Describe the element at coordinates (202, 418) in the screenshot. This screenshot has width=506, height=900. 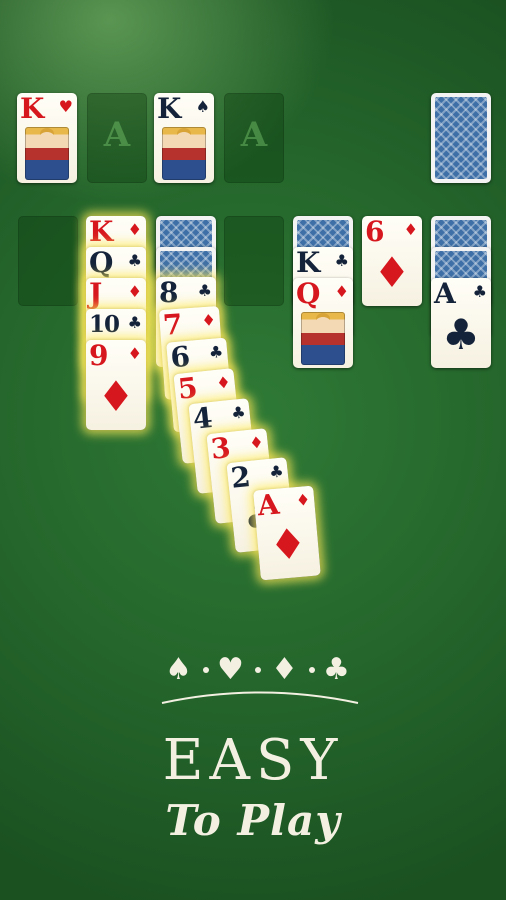
I see `card-rank: 4` at that location.